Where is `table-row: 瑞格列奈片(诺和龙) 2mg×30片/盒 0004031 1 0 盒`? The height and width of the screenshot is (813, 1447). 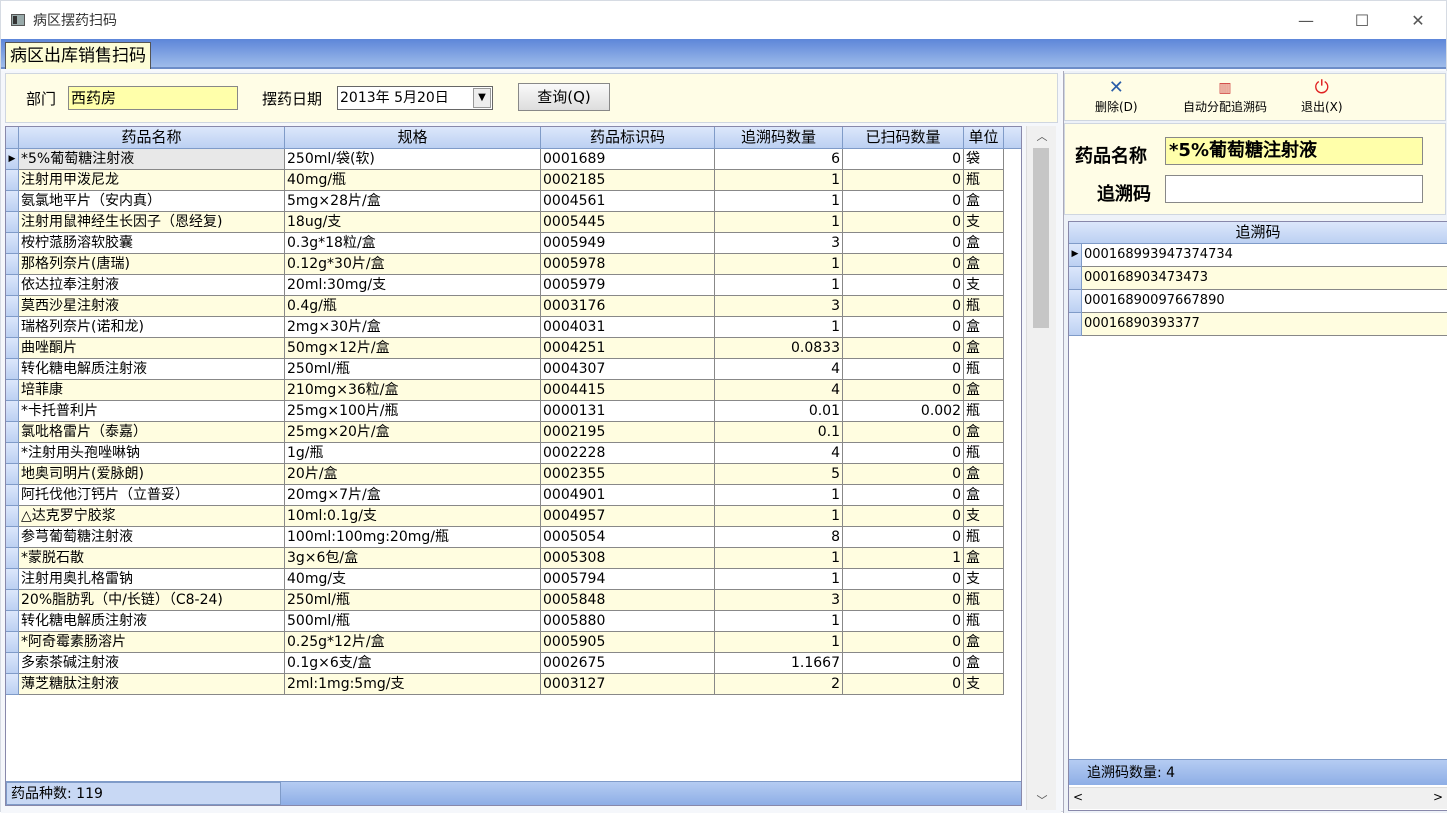
table-row: 瑞格列奈片(诺和龙) 2mg×30片/盒 0004031 1 0 盒 is located at coordinates (513, 327).